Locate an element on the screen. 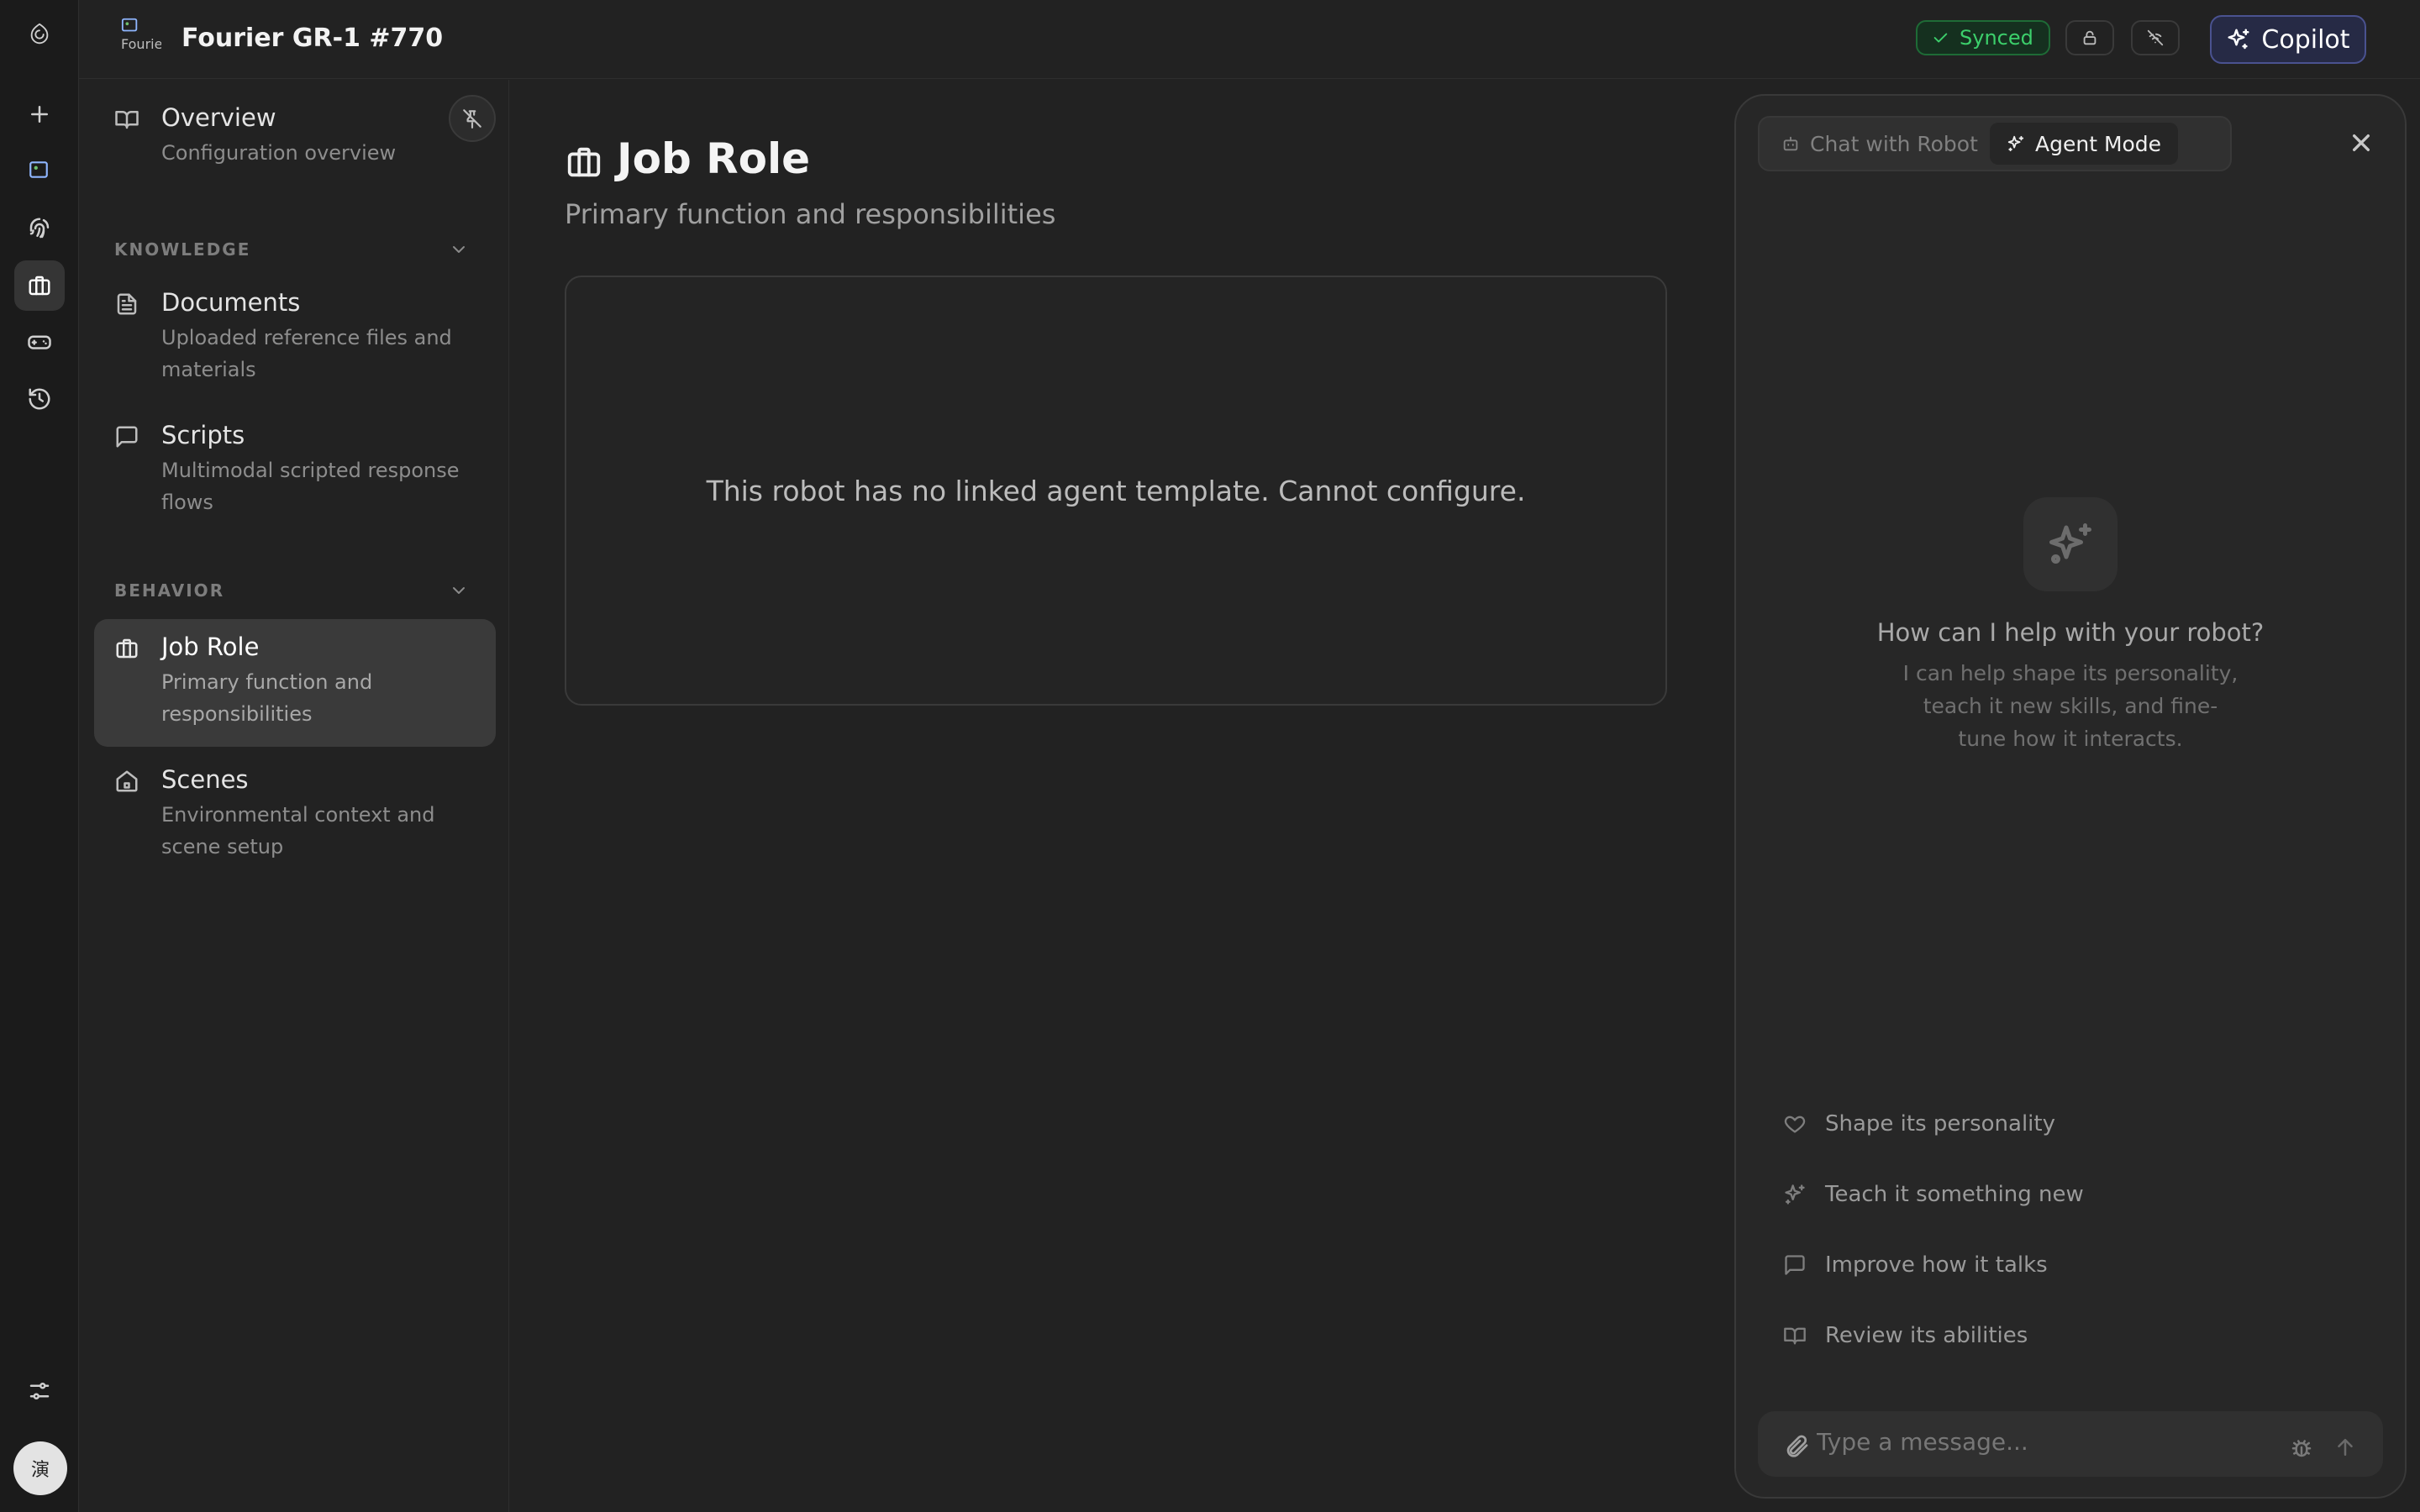  tab-label: Chat with Robot is located at coordinates (1894, 143).